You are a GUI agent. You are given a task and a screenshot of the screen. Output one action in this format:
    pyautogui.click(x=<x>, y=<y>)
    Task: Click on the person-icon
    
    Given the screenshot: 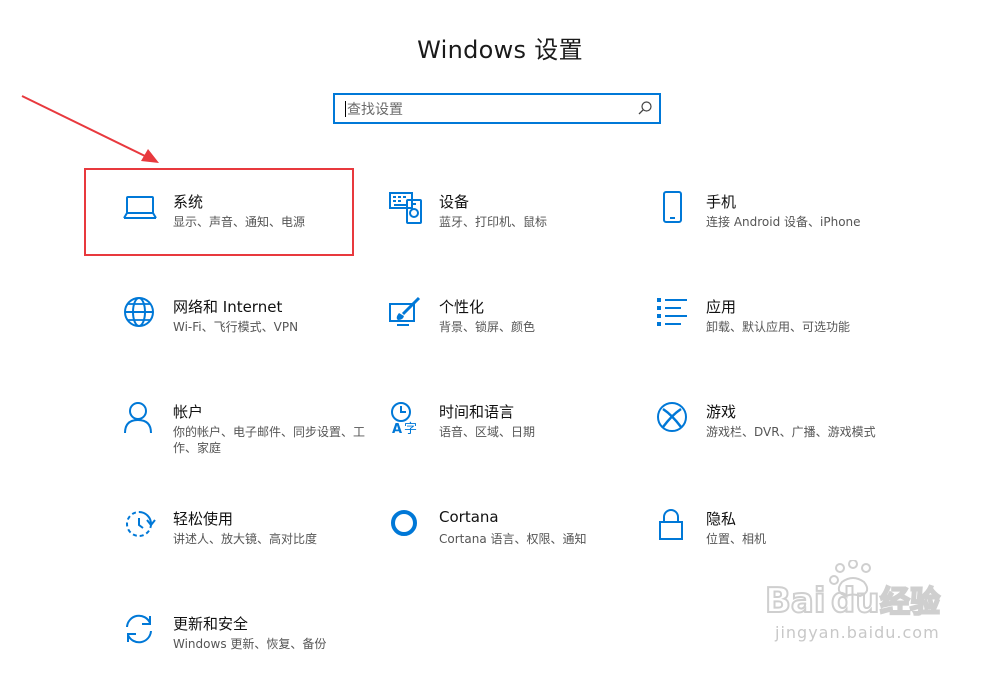 What is the action you would take?
    pyautogui.click(x=140, y=418)
    